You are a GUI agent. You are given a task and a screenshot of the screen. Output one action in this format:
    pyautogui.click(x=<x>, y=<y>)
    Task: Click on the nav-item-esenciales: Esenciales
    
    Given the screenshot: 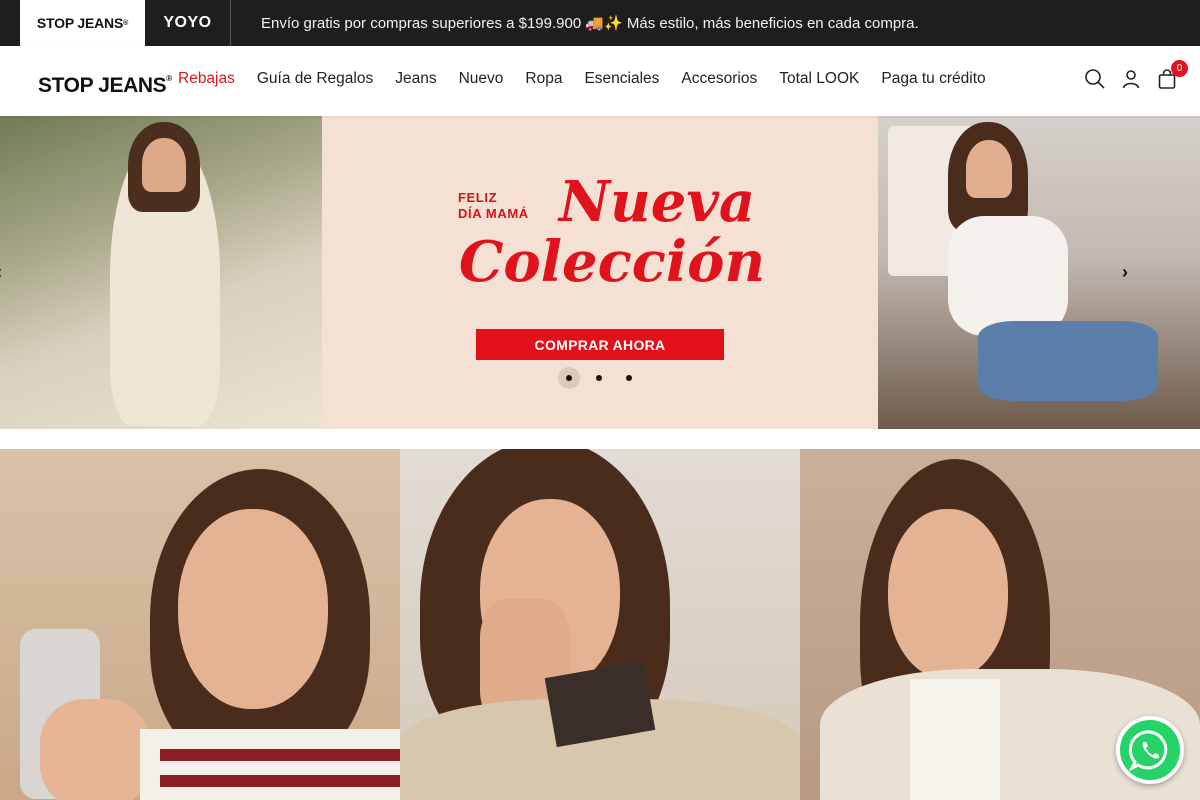 What is the action you would take?
    pyautogui.click(x=621, y=79)
    